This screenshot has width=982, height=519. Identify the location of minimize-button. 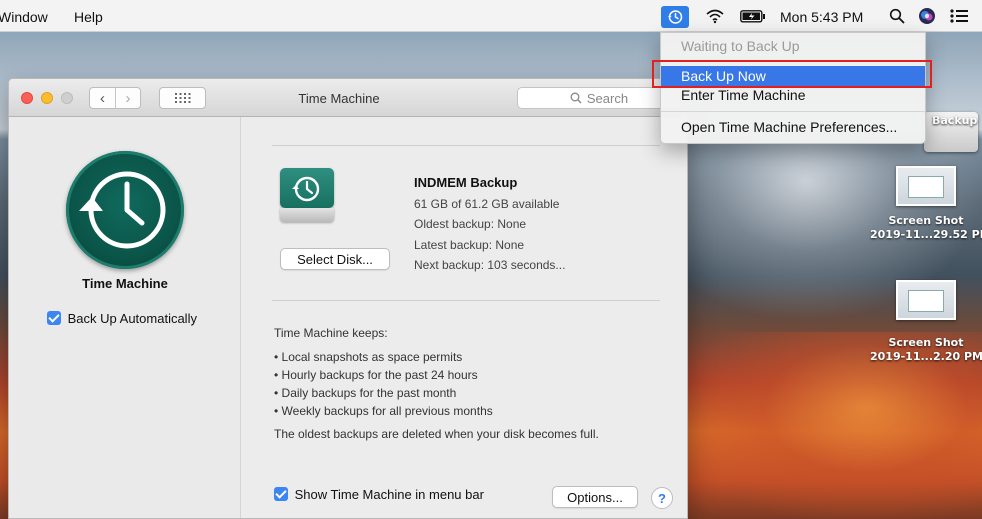
(47, 98).